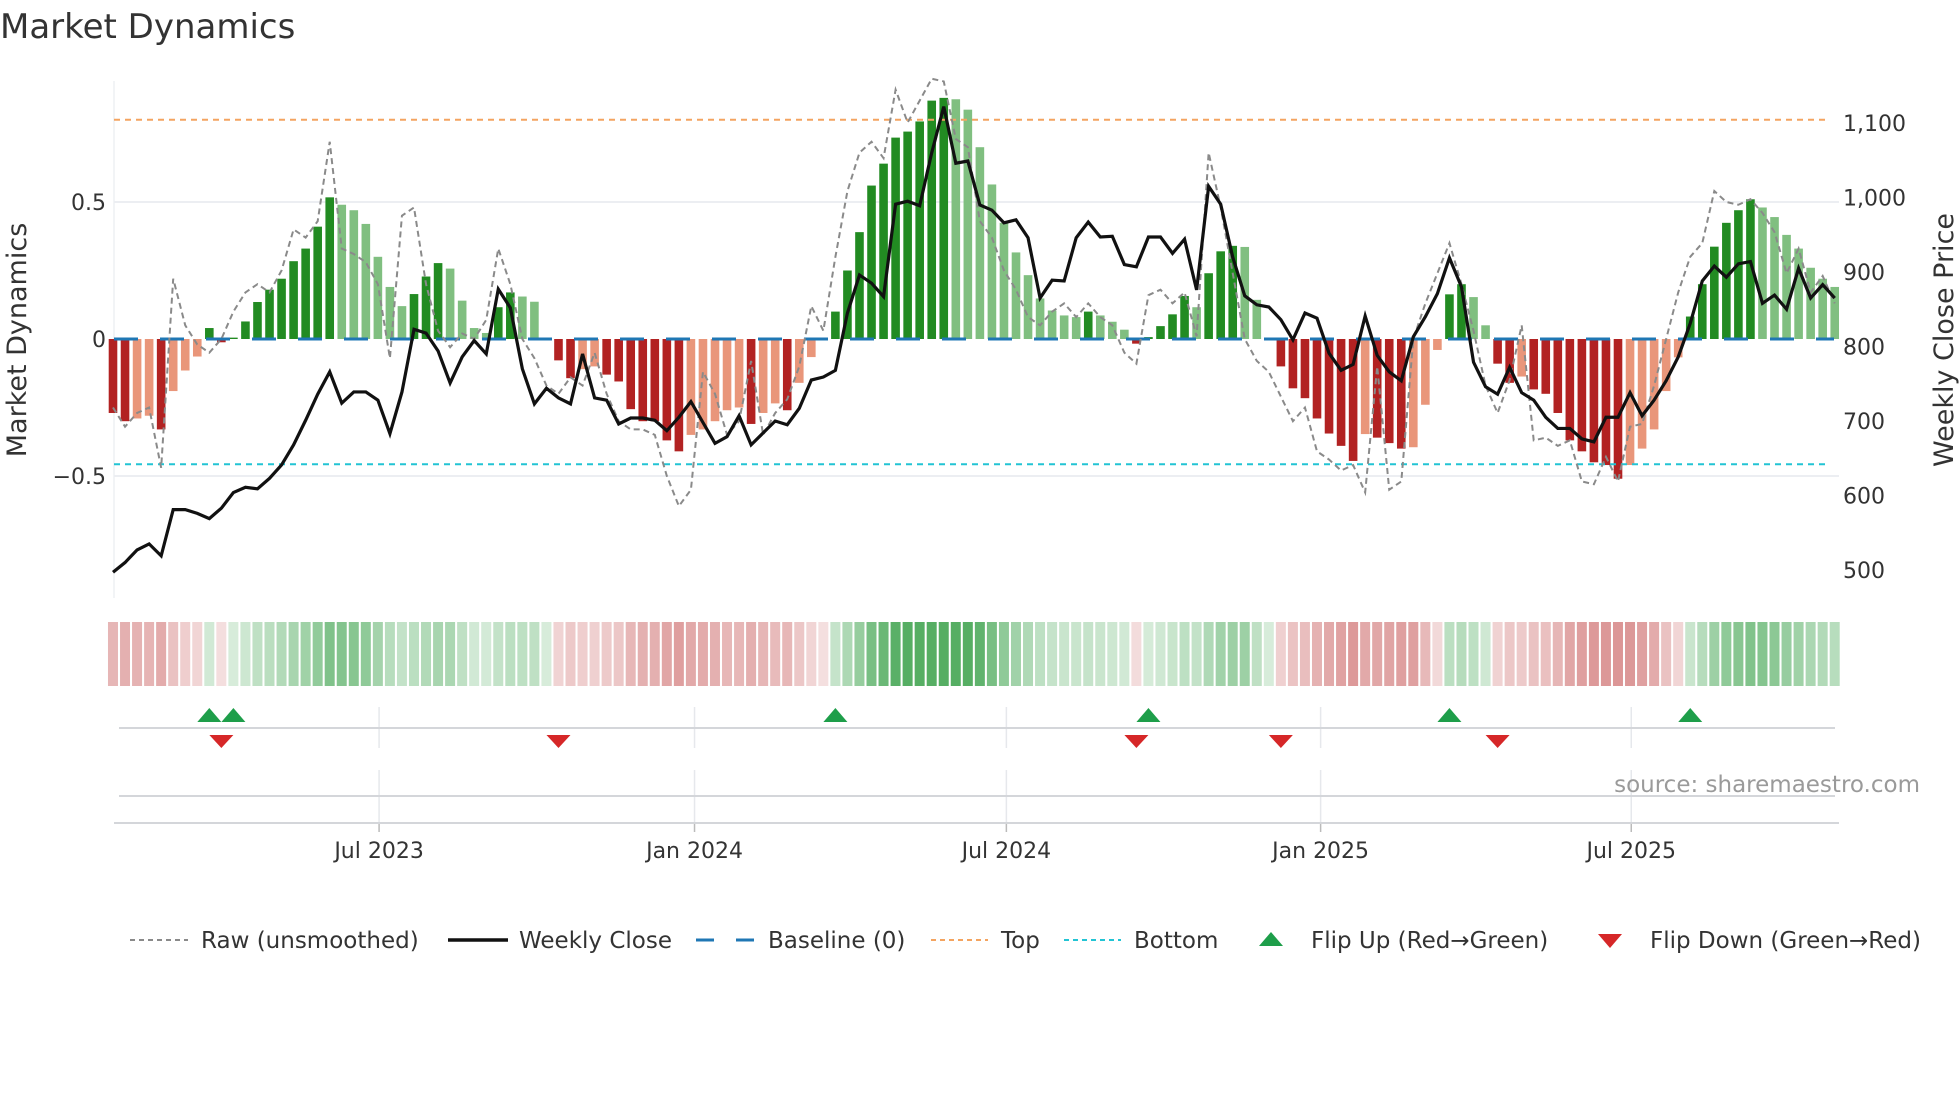  I want to click on legend-label: Weekly Close, so click(595, 941).